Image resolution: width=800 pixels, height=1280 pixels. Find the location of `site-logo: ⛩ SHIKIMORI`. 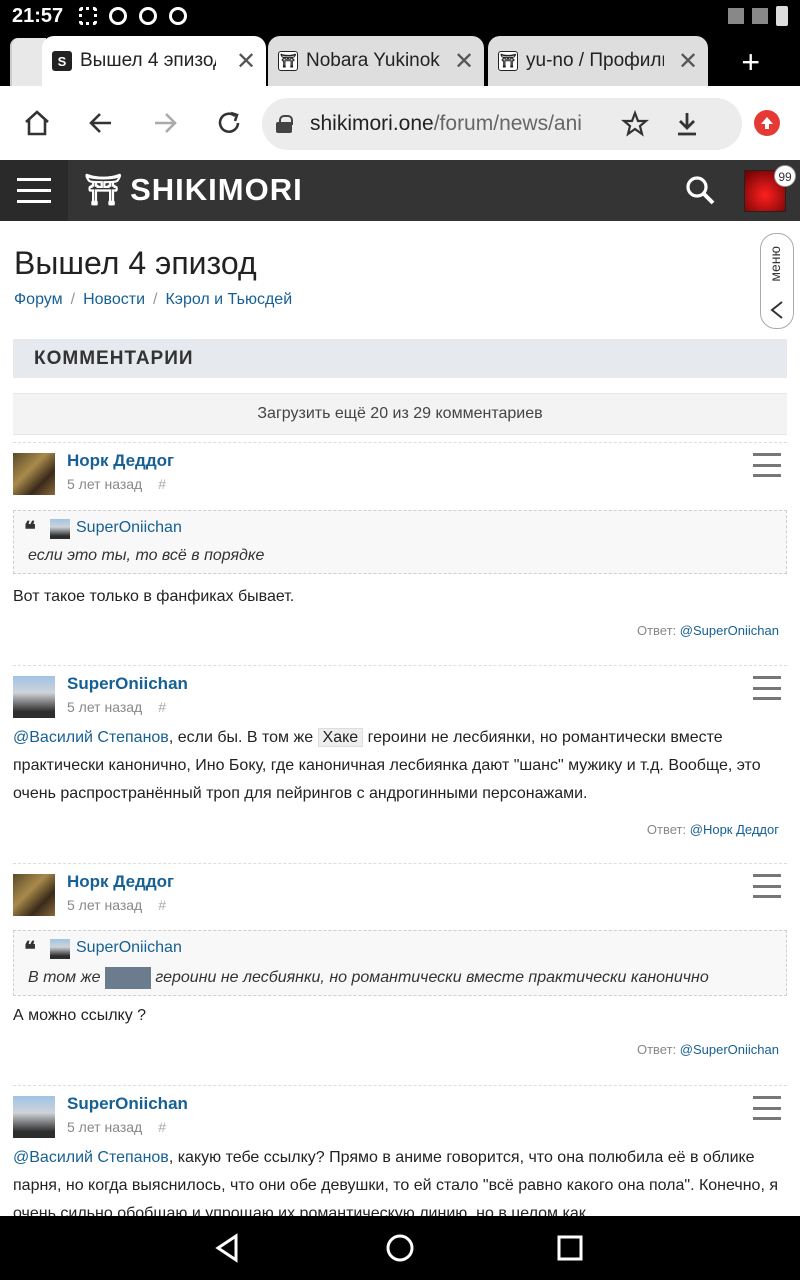

site-logo: ⛩ SHIKIMORI is located at coordinates (193, 190).